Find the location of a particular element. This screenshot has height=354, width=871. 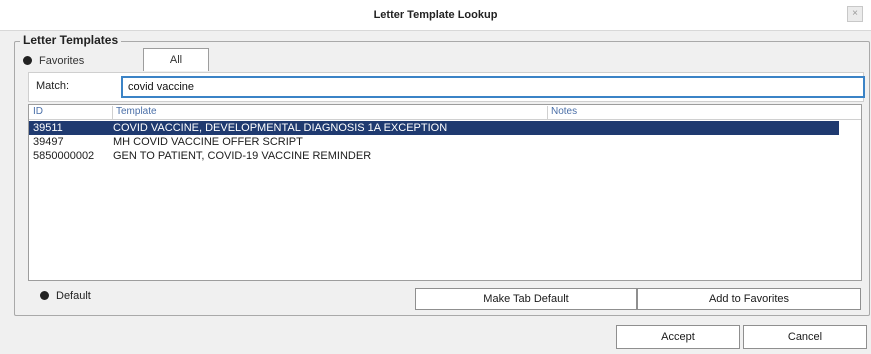

add-to-favorites-button: Add to Favorites is located at coordinates (749, 299).